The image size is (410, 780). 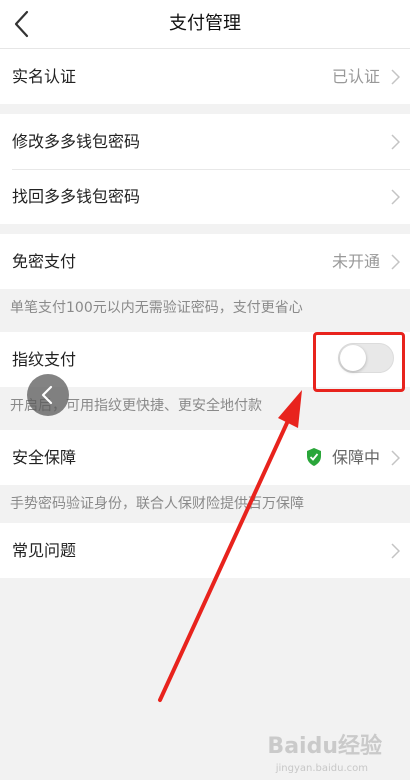 I want to click on group-password-free: 免密支付 未开通, so click(x=205, y=261).